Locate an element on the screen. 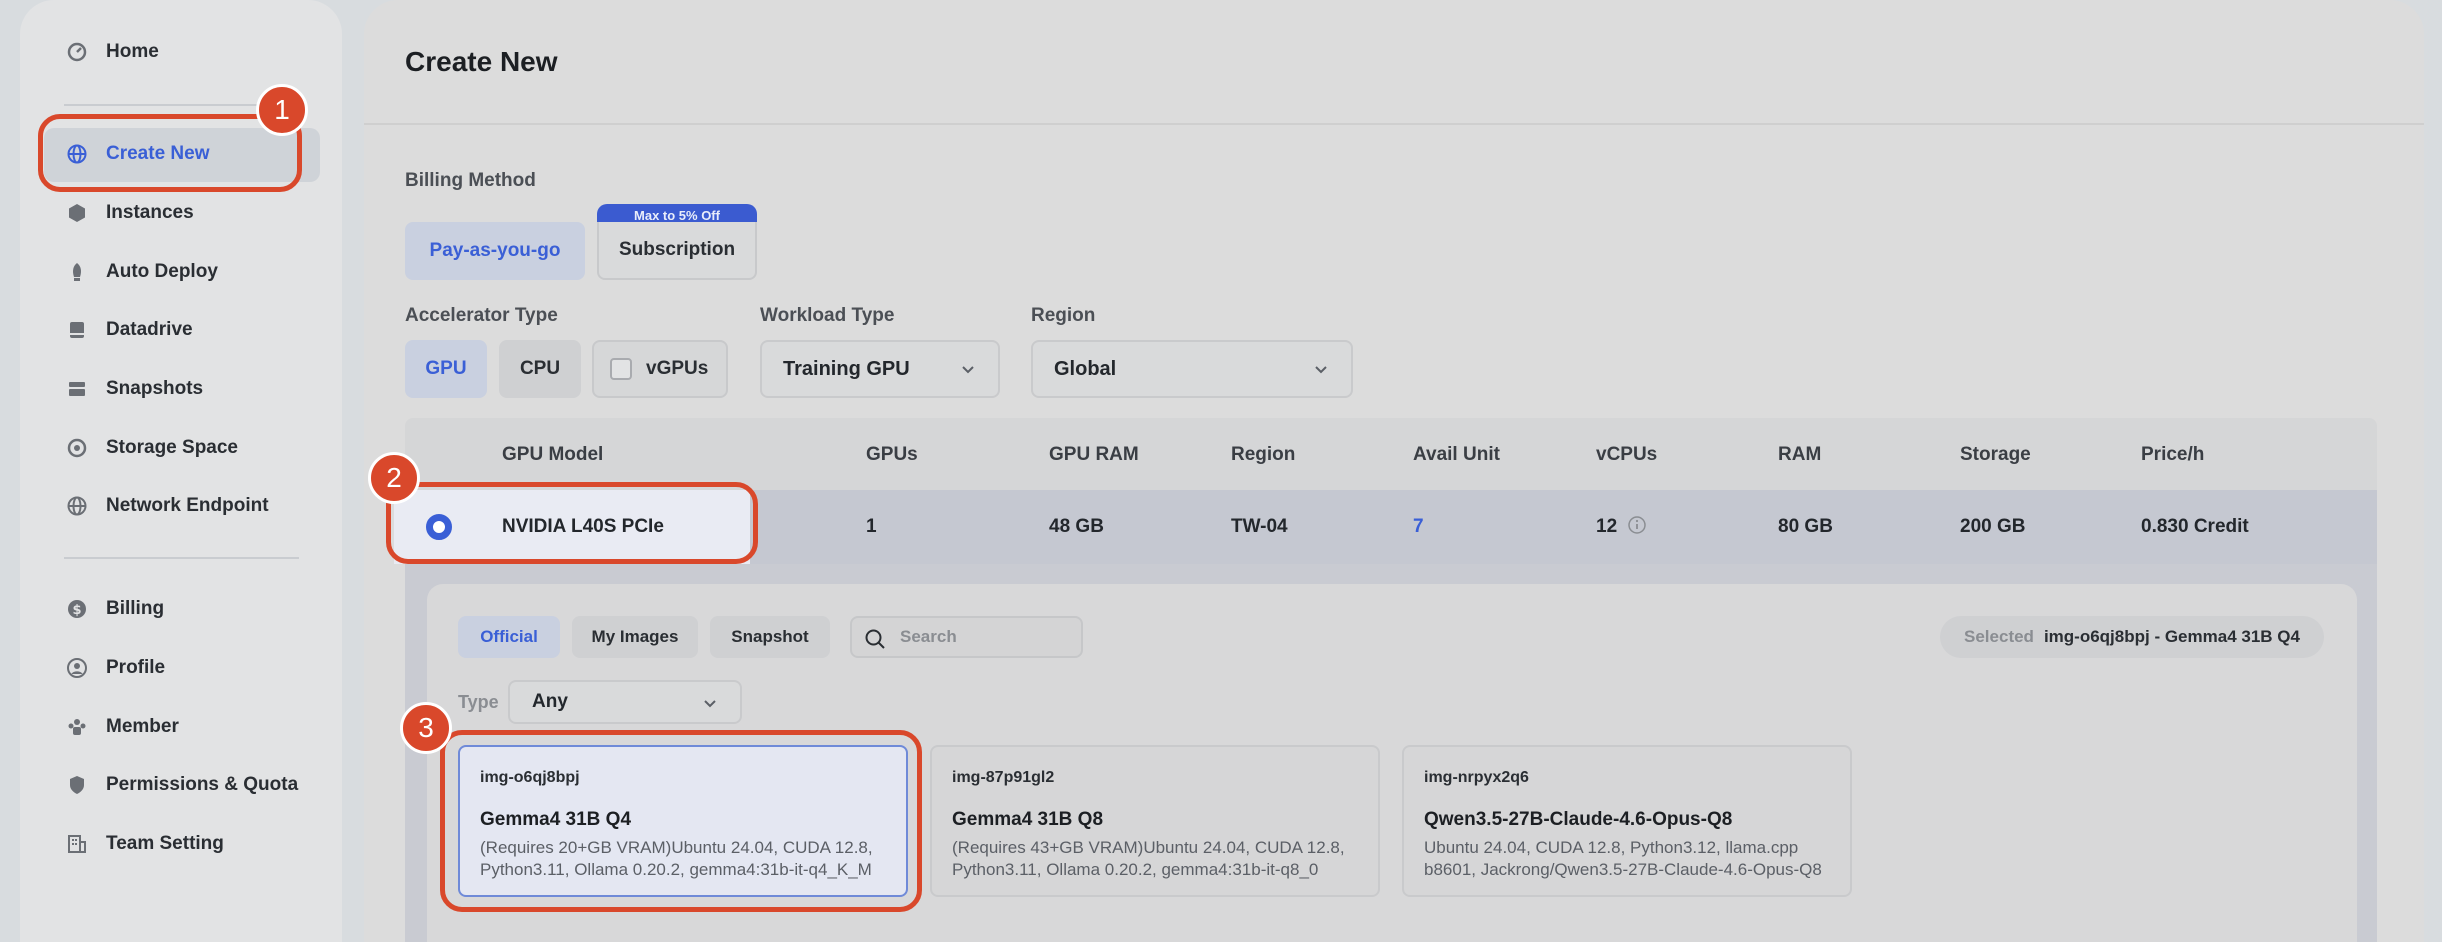 The width and height of the screenshot is (2442, 942). members-icon is located at coordinates (77, 727).